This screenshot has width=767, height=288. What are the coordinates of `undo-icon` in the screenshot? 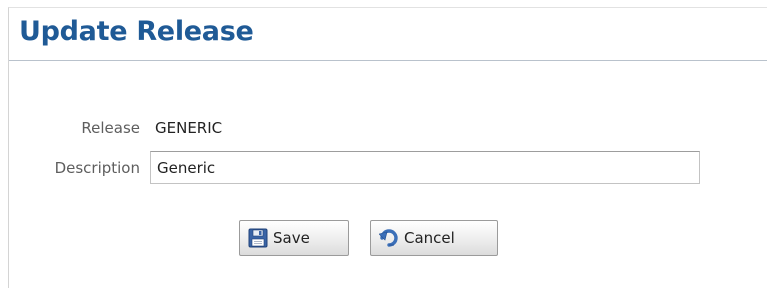 It's located at (388, 238).